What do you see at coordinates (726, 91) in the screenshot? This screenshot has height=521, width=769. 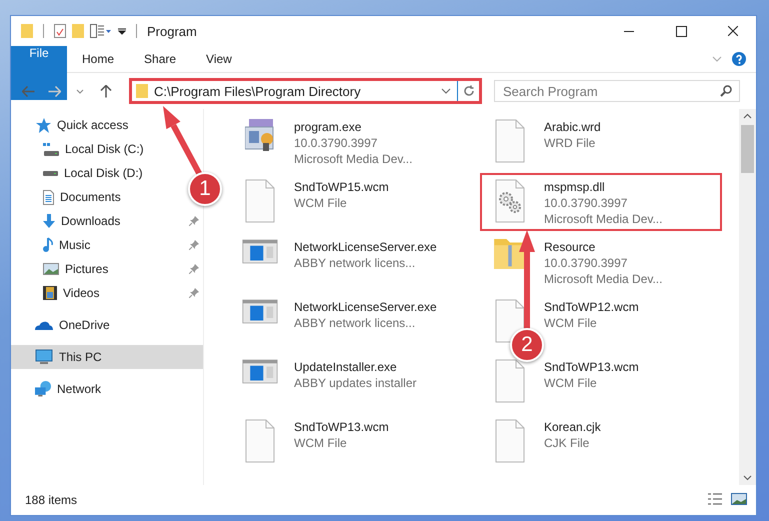 I see `search-icon` at bounding box center [726, 91].